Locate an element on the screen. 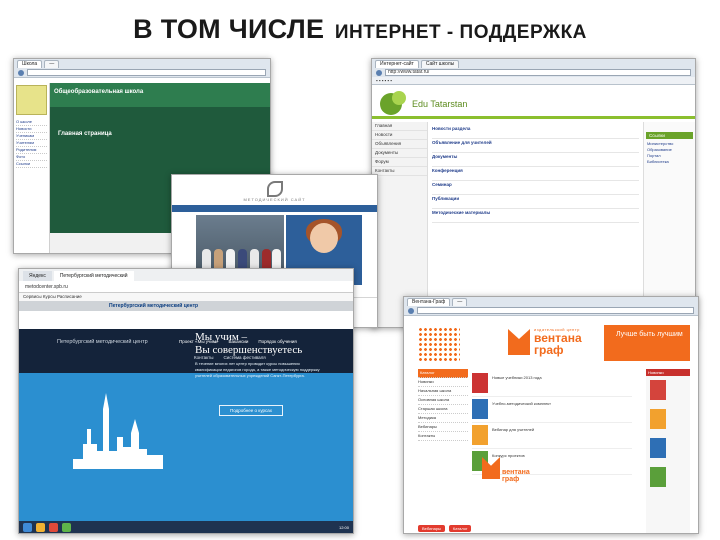  list-item: Семинар is located at coordinates (535, 188).